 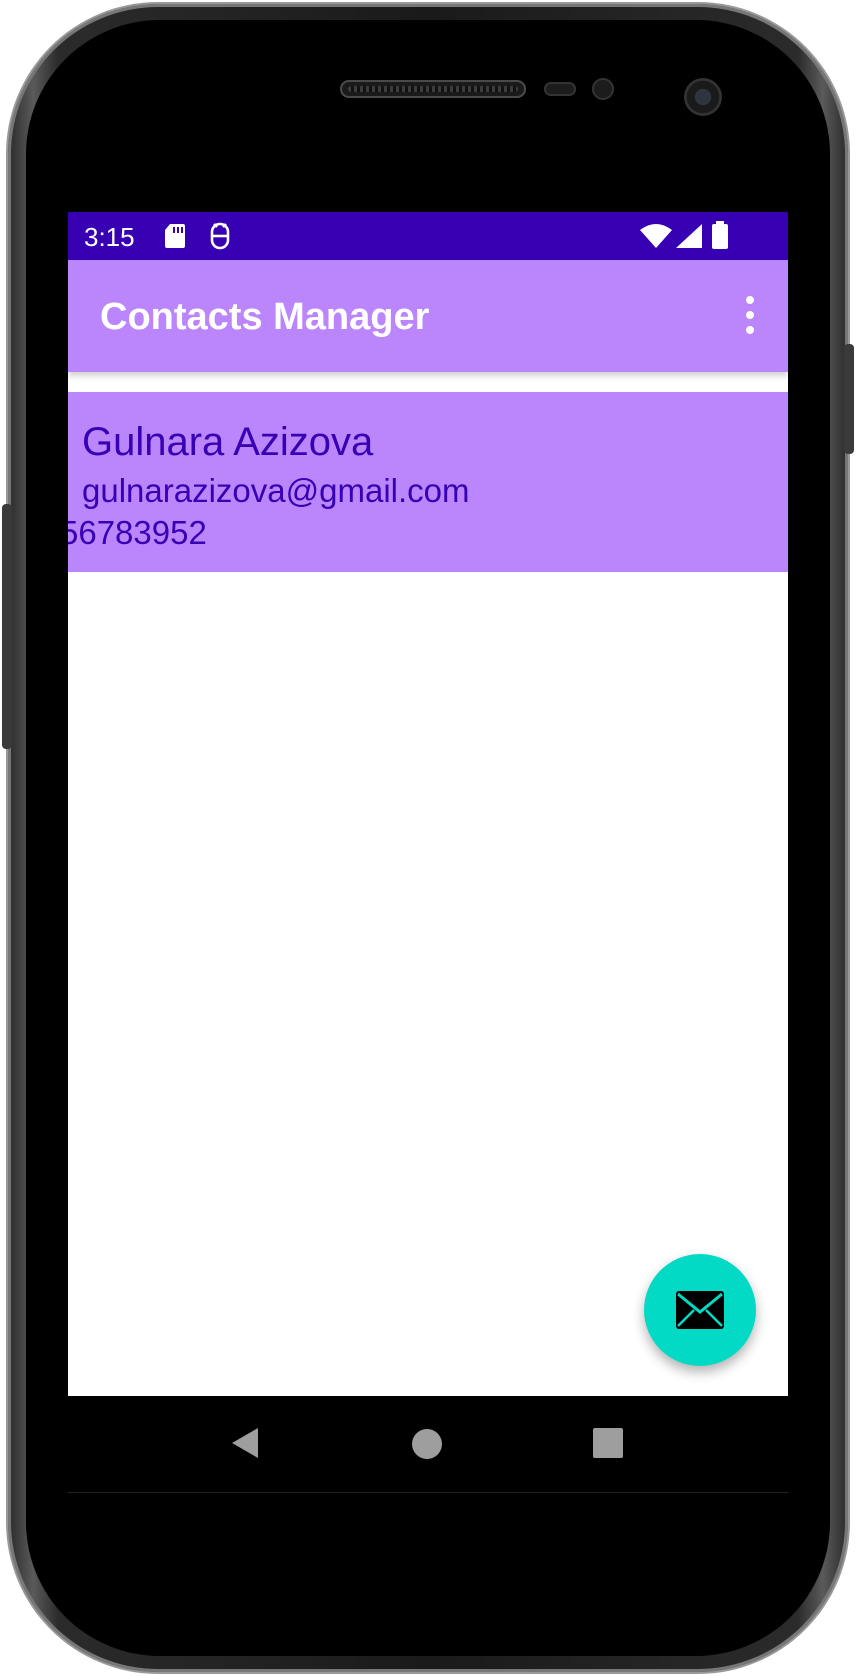 I want to click on more-vert-icon, so click(x=750, y=316).